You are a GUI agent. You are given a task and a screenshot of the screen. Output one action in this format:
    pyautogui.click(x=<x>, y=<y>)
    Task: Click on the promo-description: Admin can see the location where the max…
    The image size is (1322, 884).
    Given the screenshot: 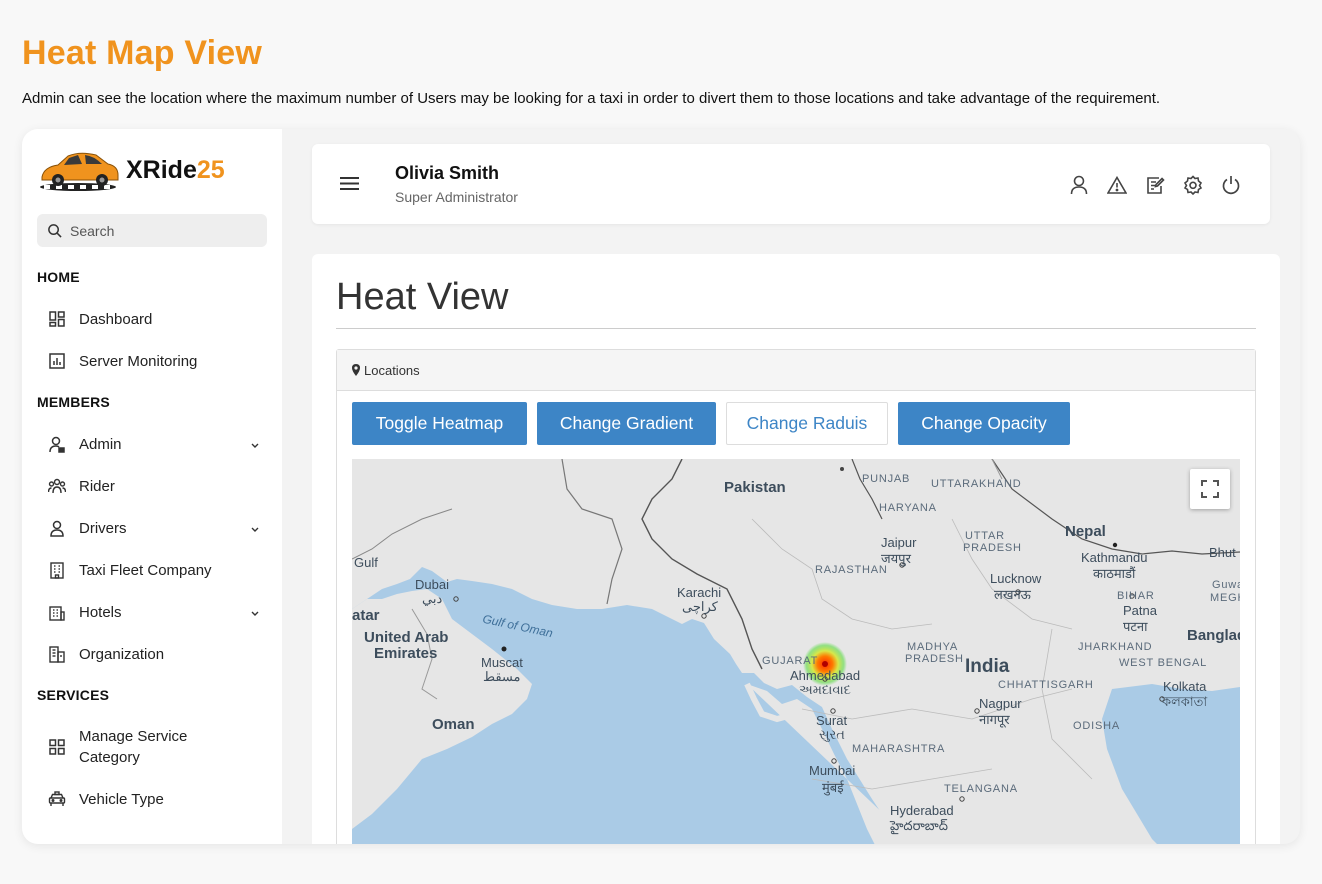 What is the action you would take?
    pyautogui.click(x=591, y=98)
    